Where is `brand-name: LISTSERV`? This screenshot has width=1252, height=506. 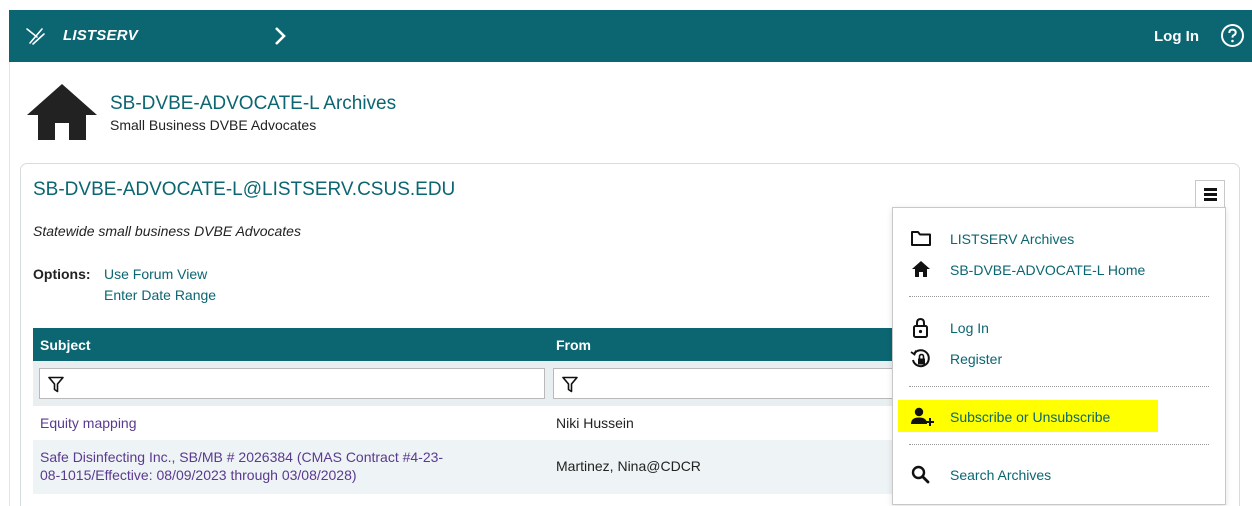 brand-name: LISTSERV is located at coordinates (100, 35).